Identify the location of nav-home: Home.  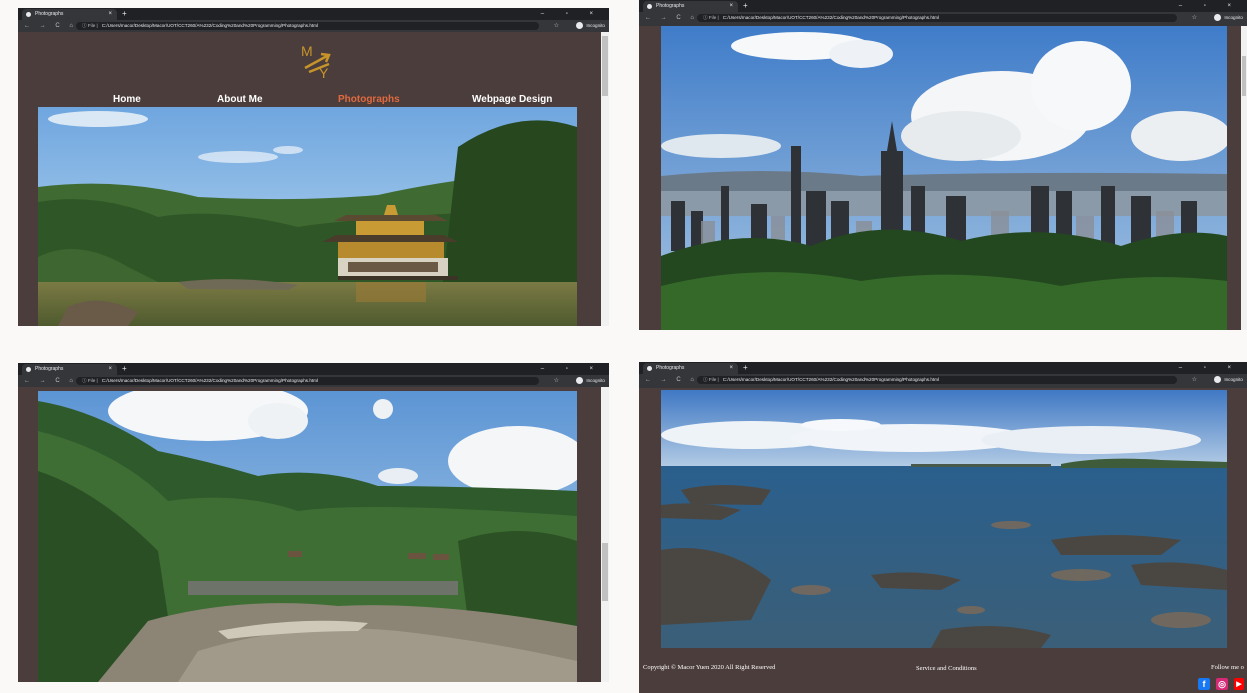
(127, 99).